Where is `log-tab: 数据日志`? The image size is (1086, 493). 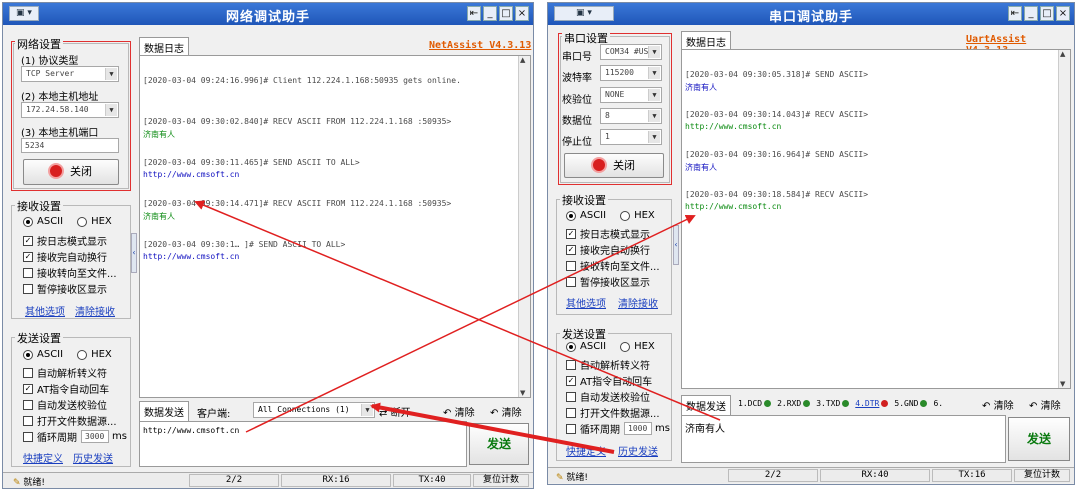 log-tab: 数据日志 is located at coordinates (706, 41).